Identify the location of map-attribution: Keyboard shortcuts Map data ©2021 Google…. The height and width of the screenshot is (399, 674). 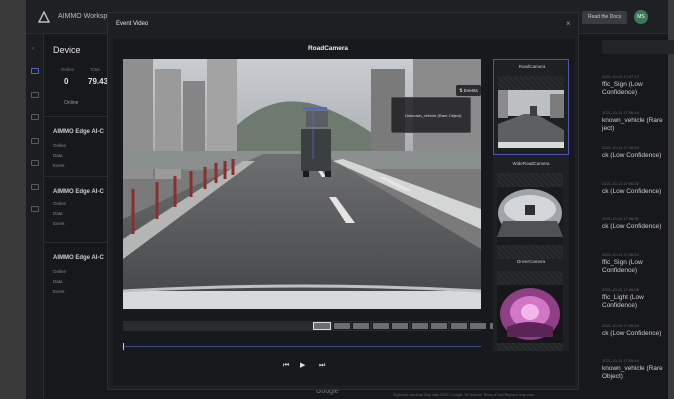
(463, 395).